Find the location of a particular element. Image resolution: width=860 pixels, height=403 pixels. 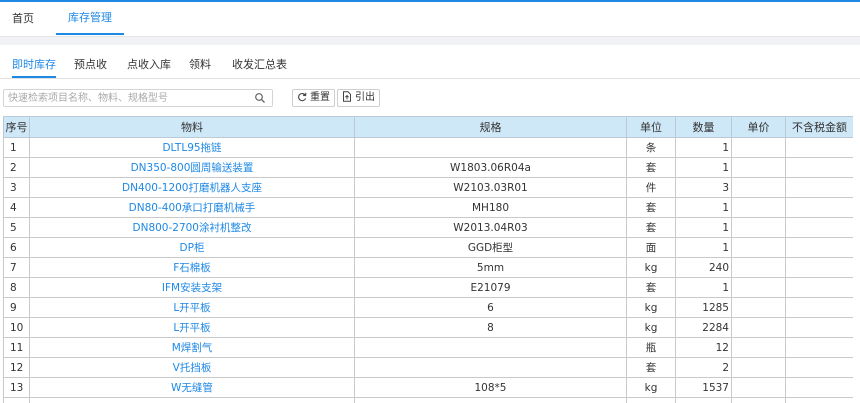

cell-quantity: 3 is located at coordinates (703, 187).